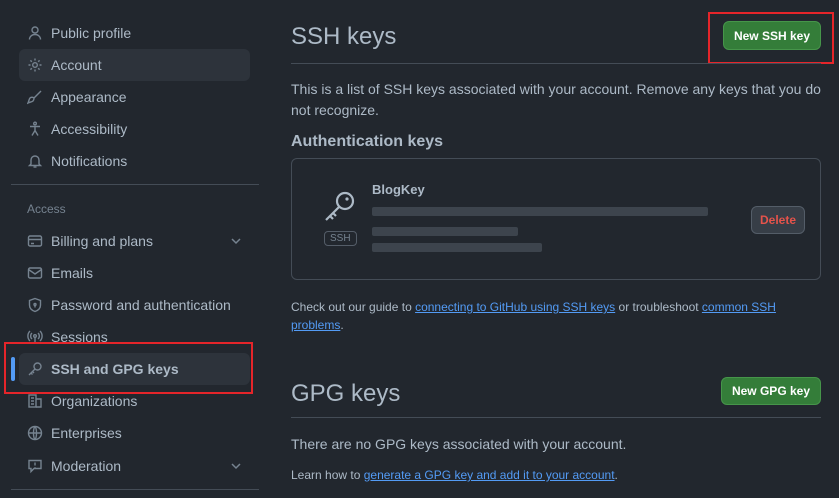  Describe the element at coordinates (134, 161) in the screenshot. I see `sidebar-item-notifications: Notifications` at that location.